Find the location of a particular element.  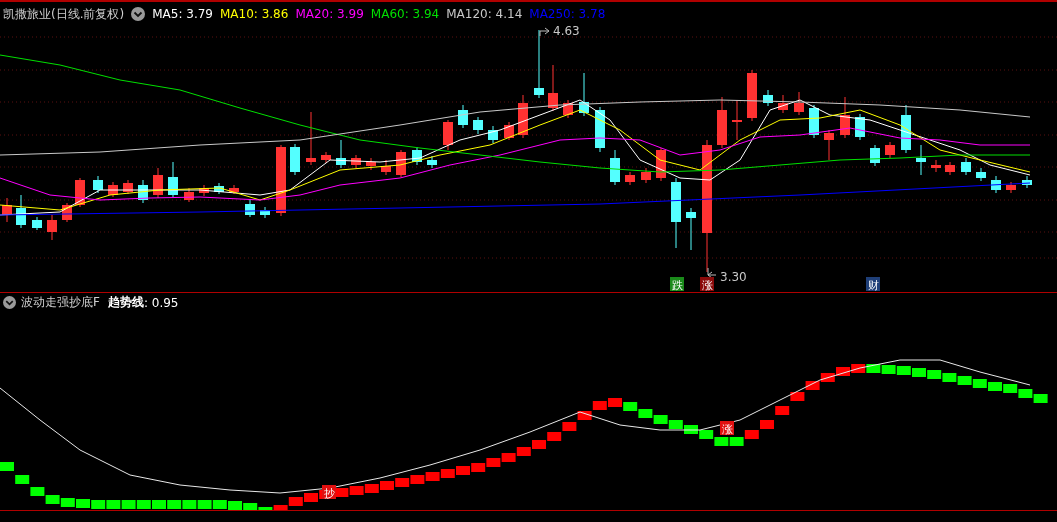

moving-average-value: MA5: 3.79 is located at coordinates (182, 14).